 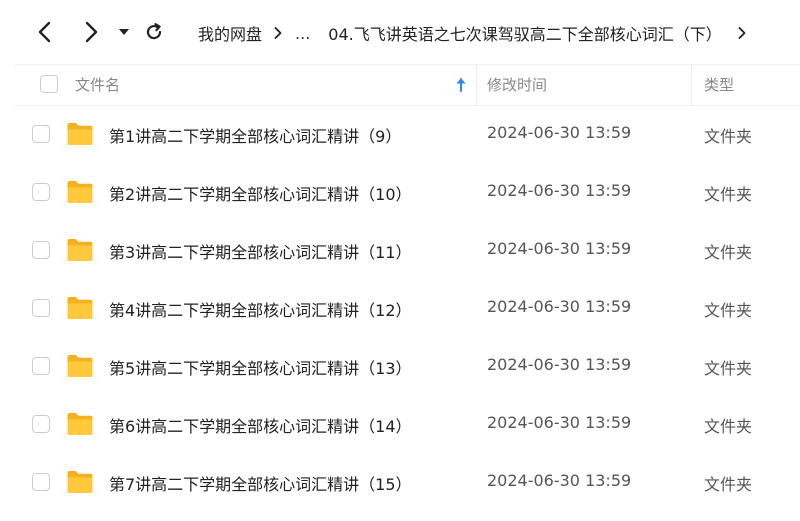 What do you see at coordinates (49, 84) in the screenshot?
I see `select-all-checkbox` at bounding box center [49, 84].